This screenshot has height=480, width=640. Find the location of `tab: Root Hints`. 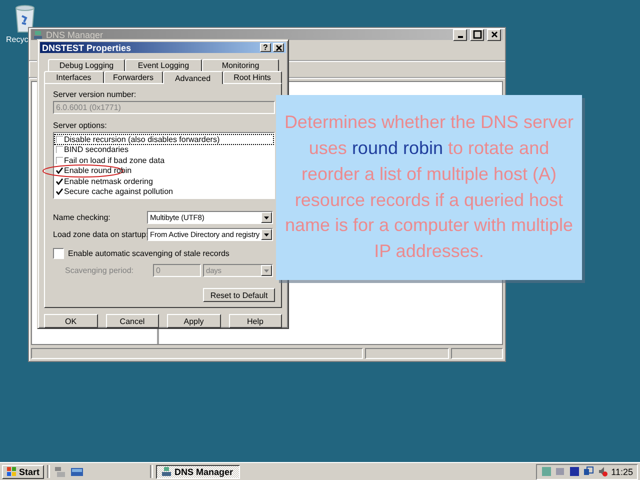

tab: Root Hints is located at coordinates (252, 77).